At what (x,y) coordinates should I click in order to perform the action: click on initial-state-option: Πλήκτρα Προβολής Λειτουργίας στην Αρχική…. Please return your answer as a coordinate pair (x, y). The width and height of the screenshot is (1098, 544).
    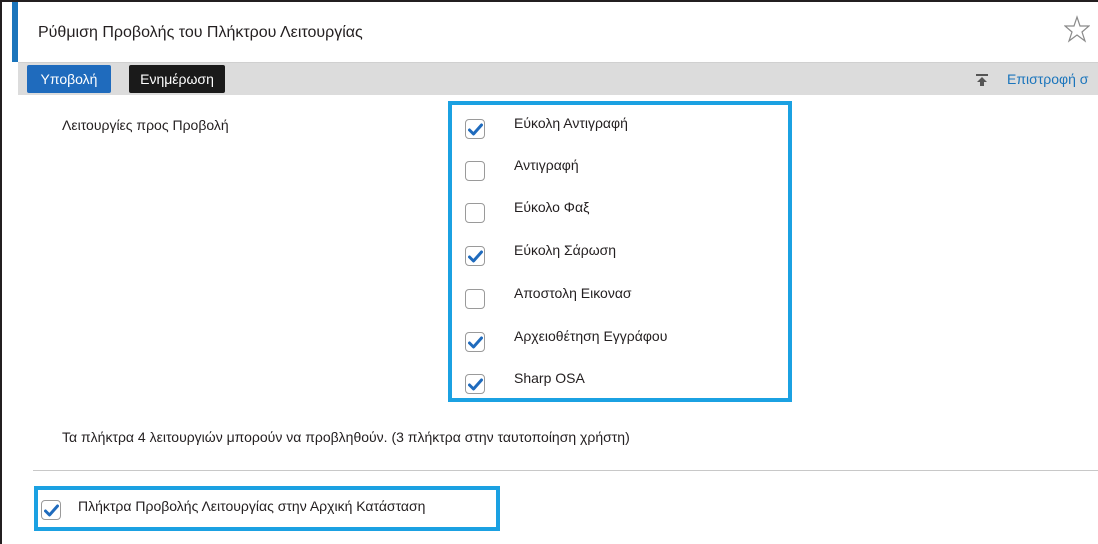
    Looking at the image, I should click on (266, 511).